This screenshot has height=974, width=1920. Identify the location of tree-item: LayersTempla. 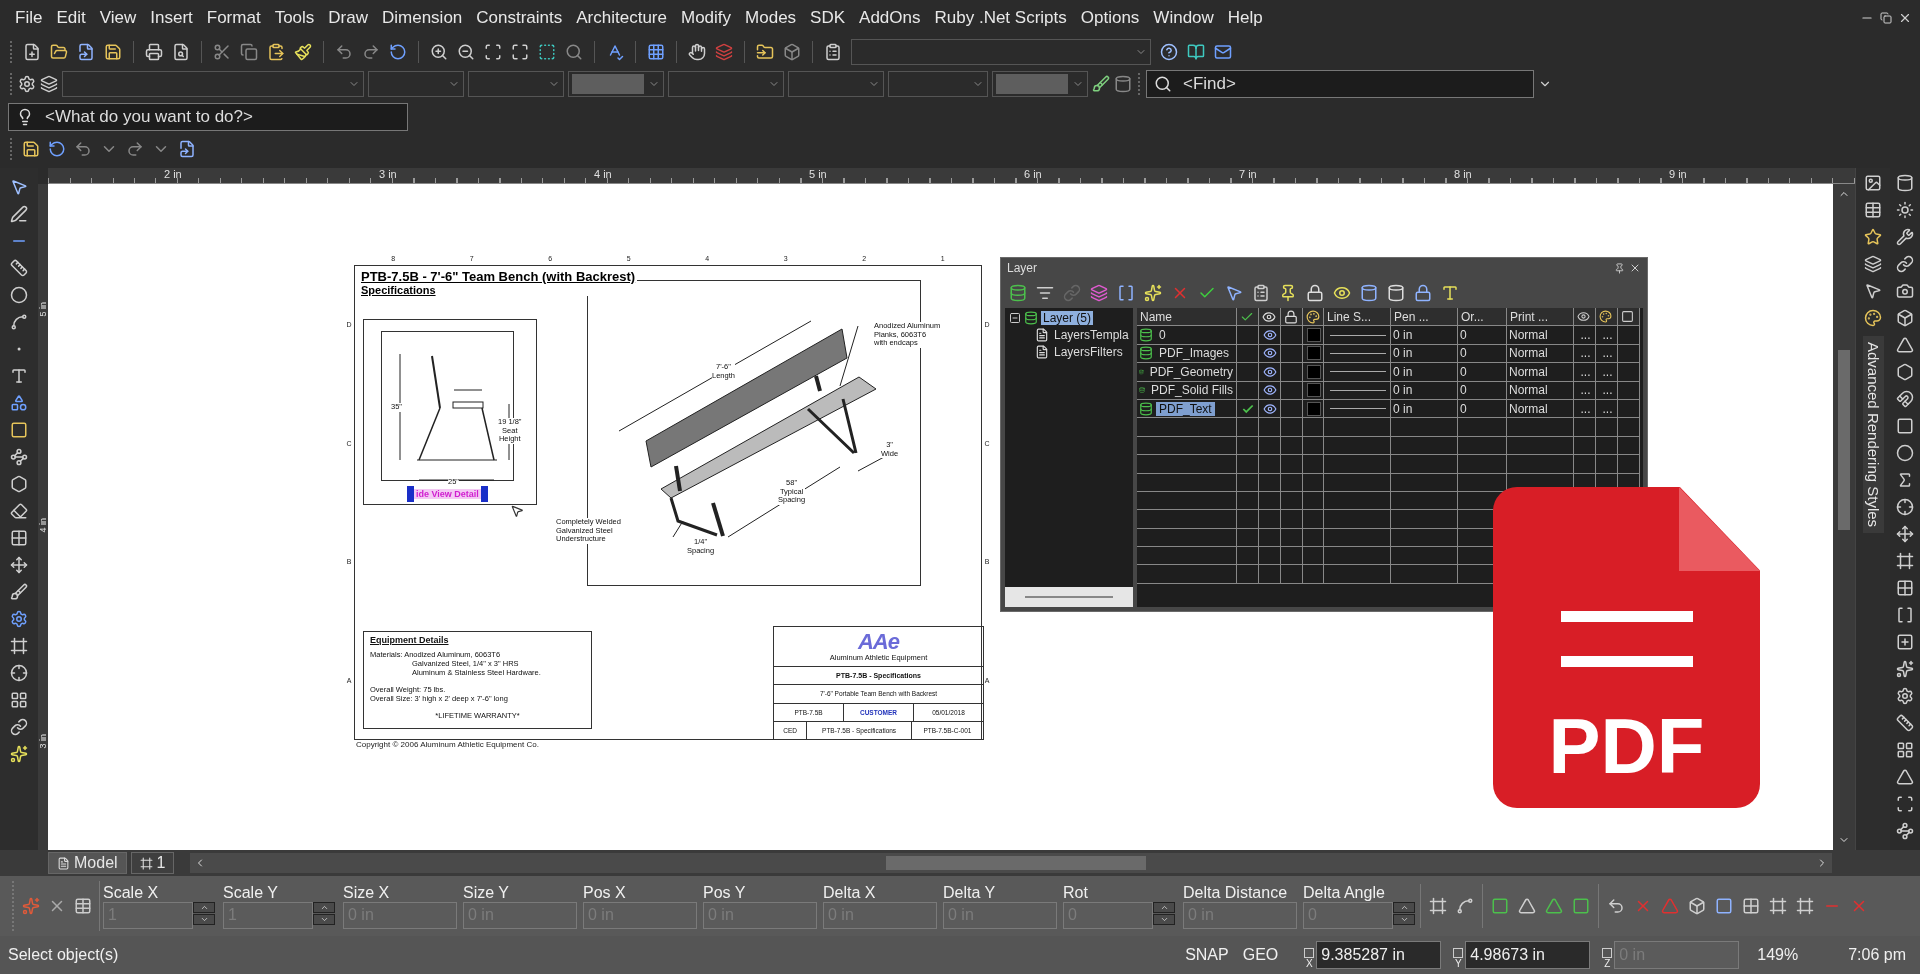
(1091, 335).